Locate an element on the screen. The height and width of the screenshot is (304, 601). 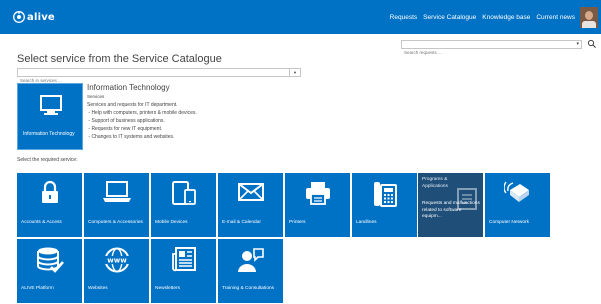
avatar-shirt is located at coordinates (589, 24).